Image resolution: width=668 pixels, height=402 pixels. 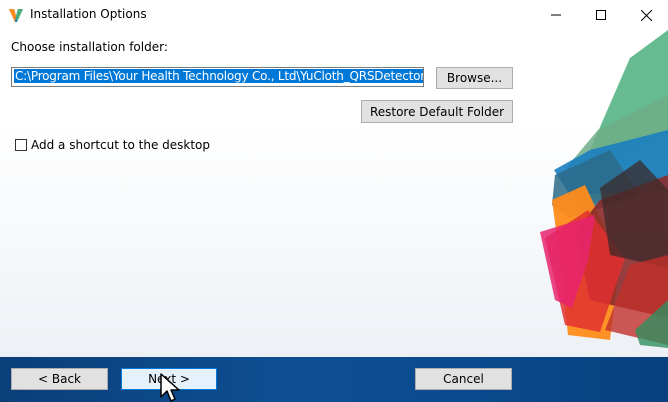 What do you see at coordinates (463, 379) in the screenshot?
I see `cancel-button: Cancel` at bounding box center [463, 379].